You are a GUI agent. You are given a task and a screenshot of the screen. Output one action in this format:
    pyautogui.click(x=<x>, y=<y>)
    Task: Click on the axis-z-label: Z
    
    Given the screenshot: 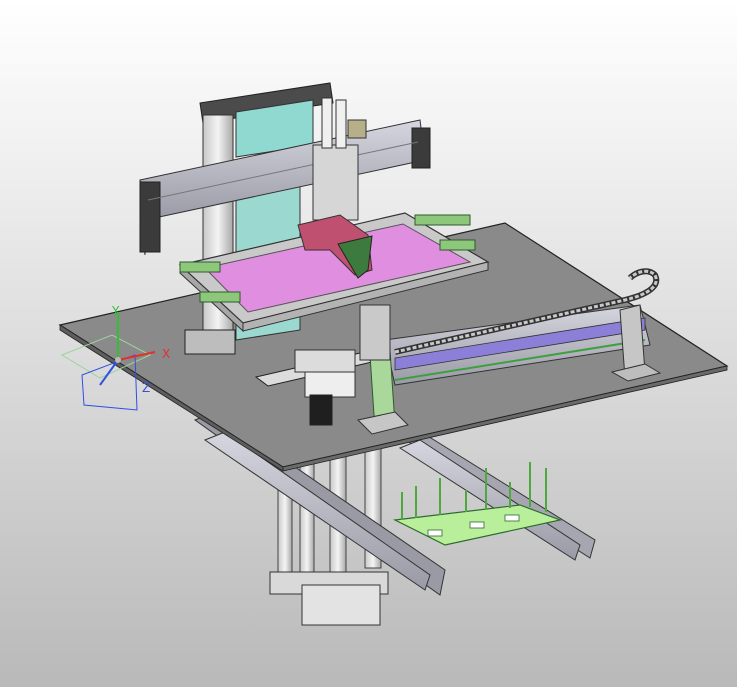 What is the action you would take?
    pyautogui.click(x=146, y=388)
    